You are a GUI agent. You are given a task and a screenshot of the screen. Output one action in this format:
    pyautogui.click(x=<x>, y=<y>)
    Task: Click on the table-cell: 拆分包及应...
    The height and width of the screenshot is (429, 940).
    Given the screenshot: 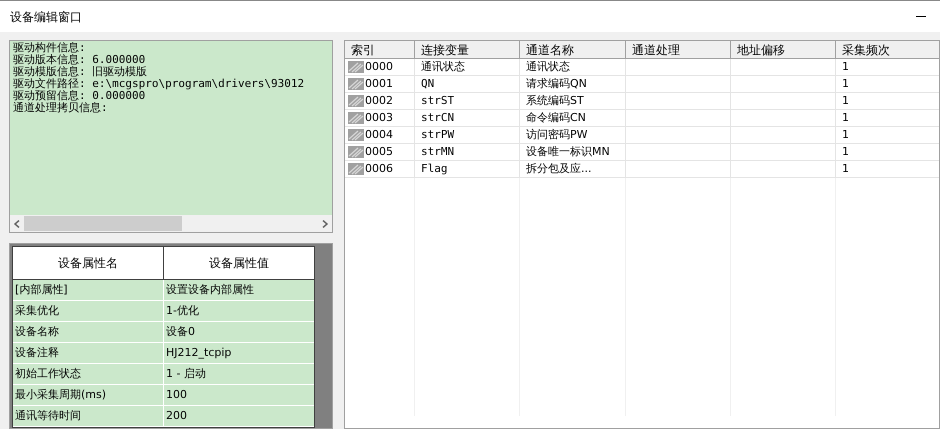 What is the action you would take?
    pyautogui.click(x=573, y=169)
    